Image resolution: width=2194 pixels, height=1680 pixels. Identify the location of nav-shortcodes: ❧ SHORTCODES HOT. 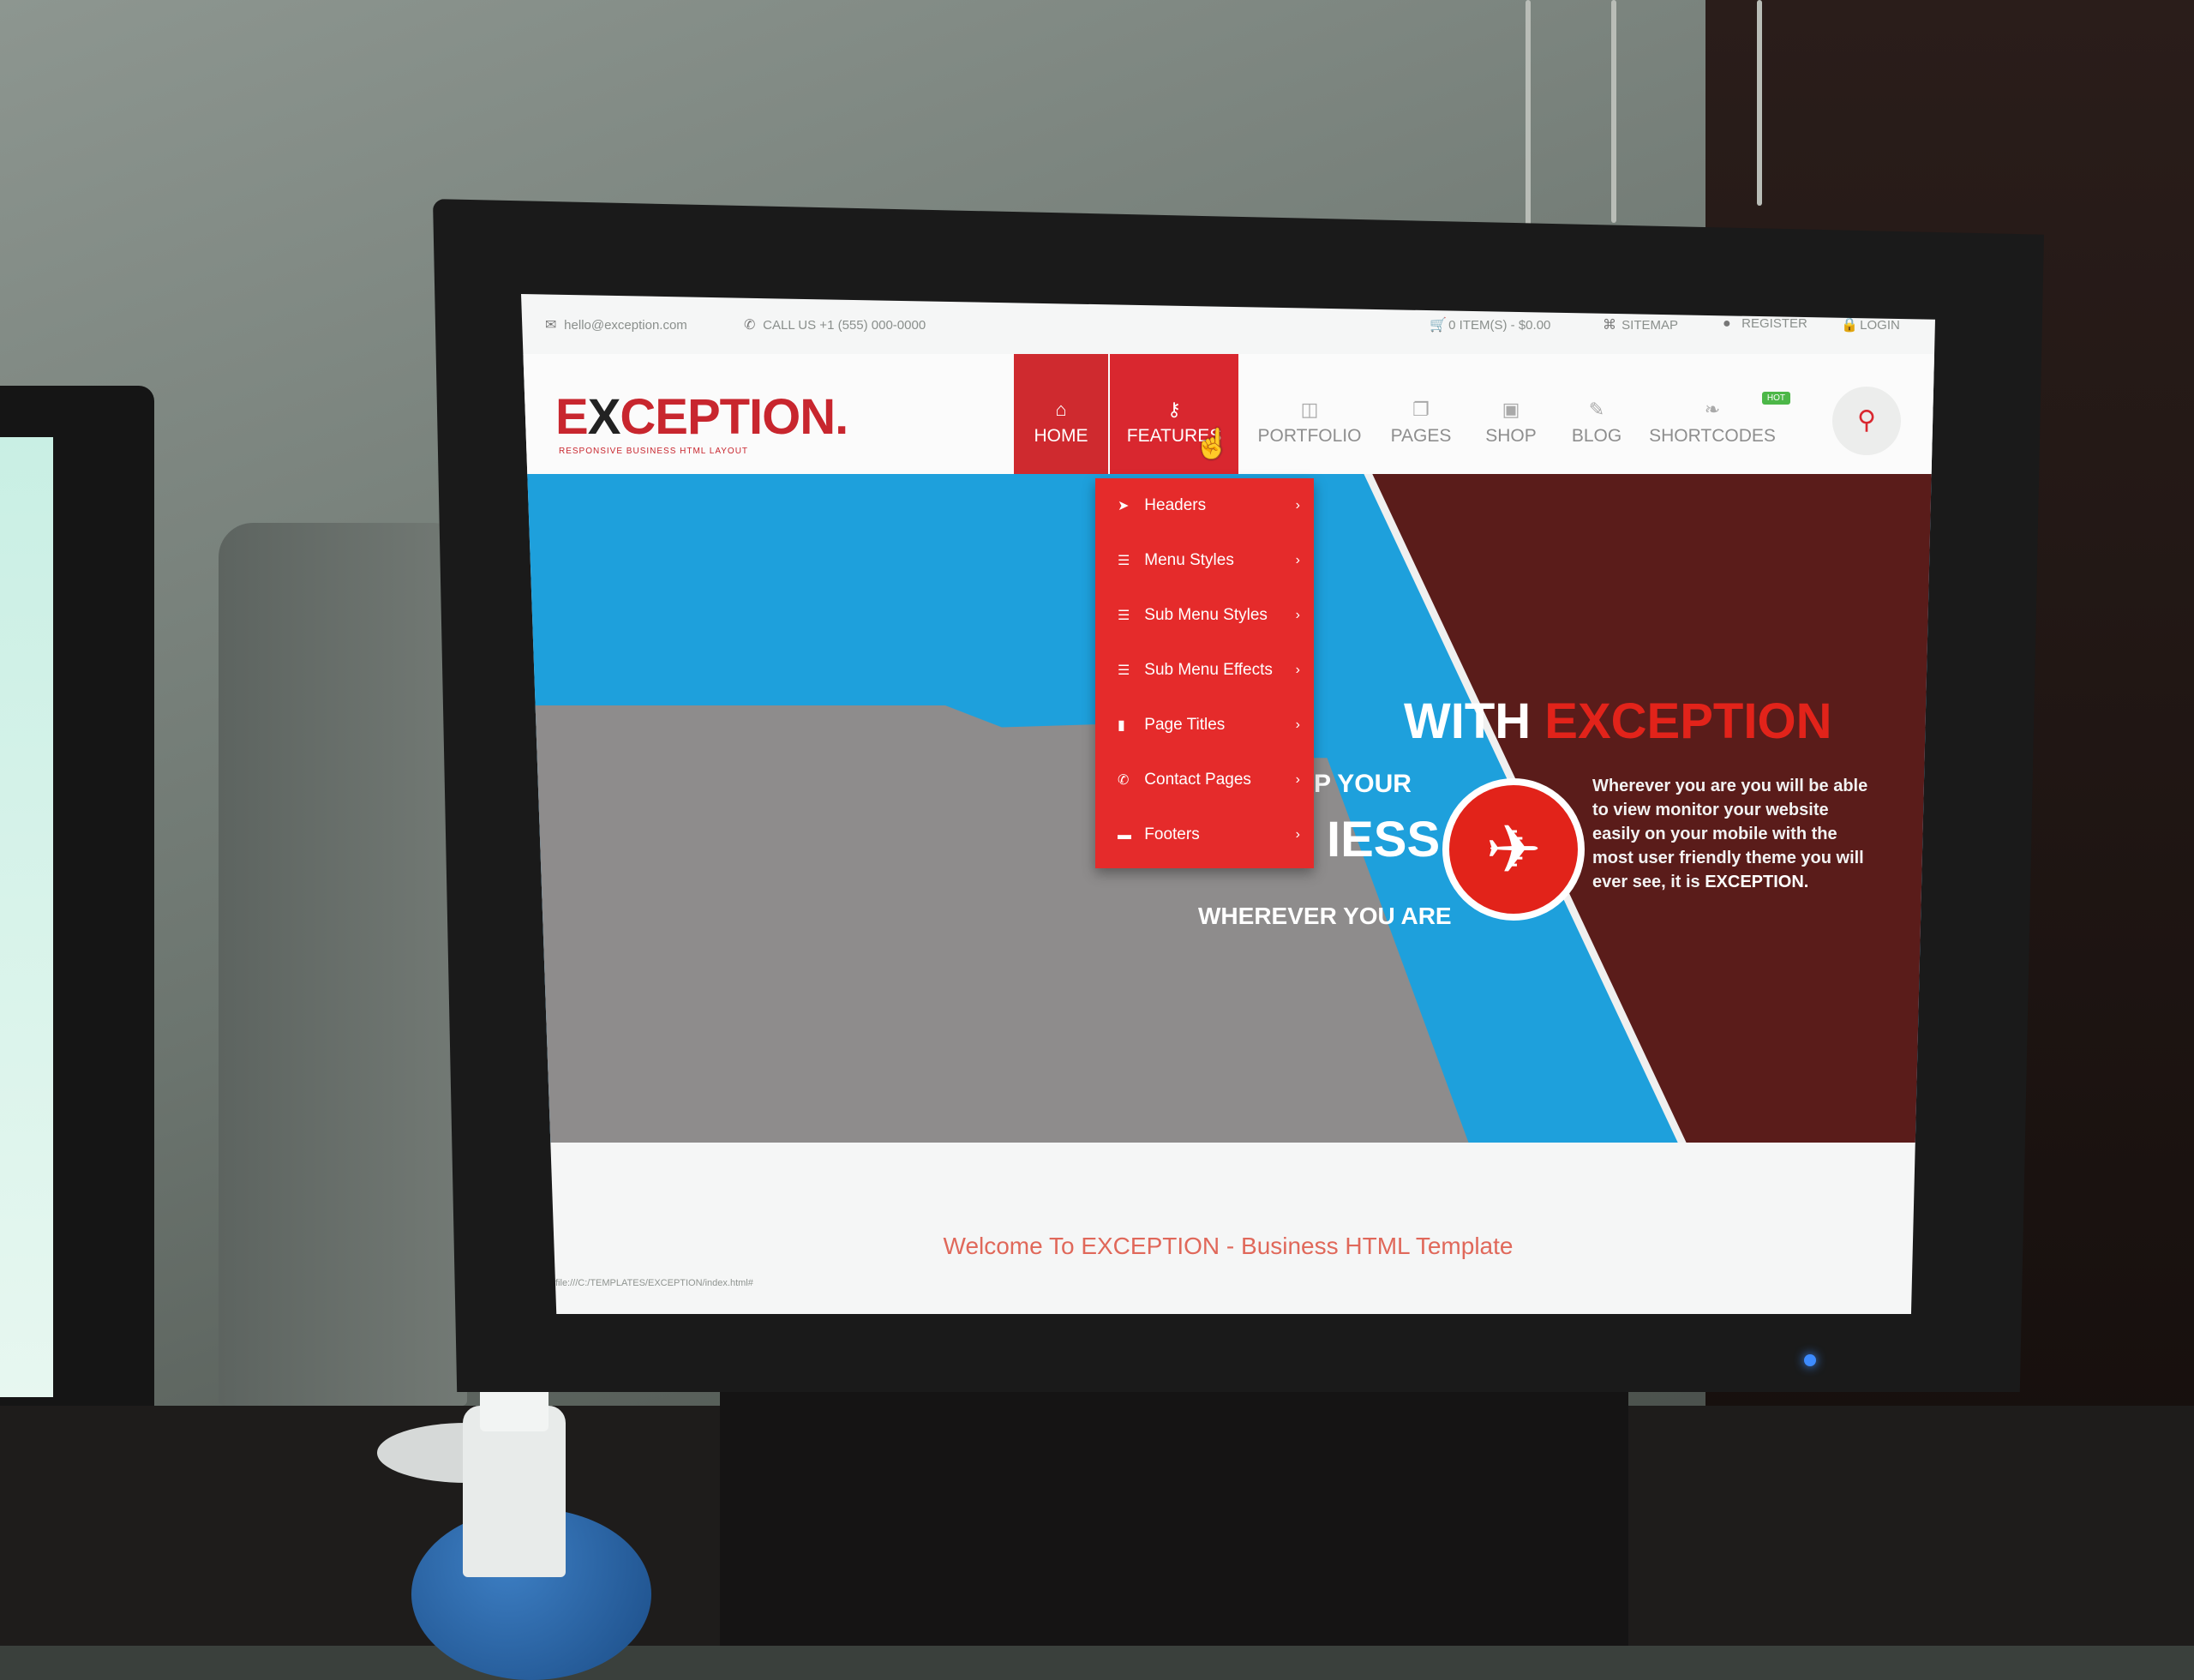
(1715, 414).